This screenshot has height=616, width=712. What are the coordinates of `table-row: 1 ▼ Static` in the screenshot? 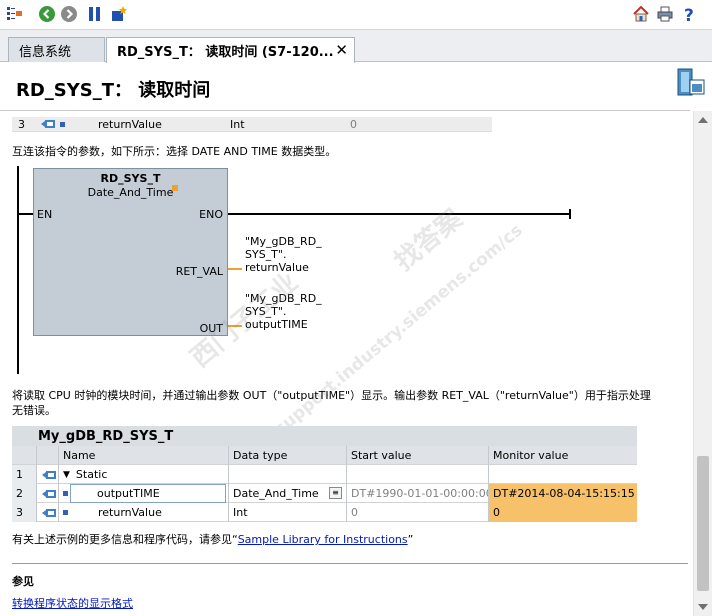 It's located at (324, 474).